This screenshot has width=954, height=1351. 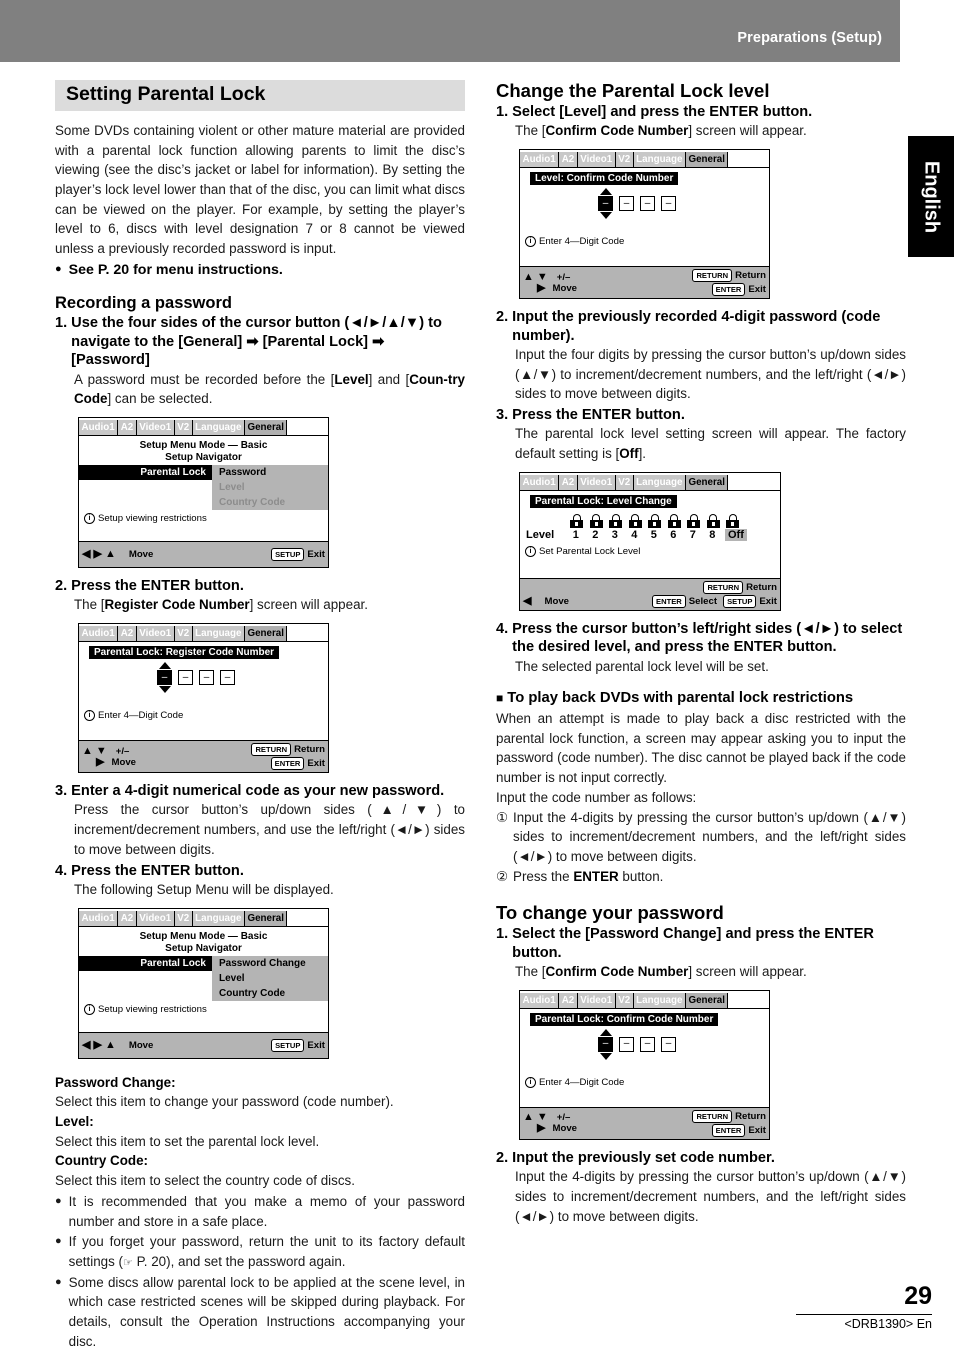 What do you see at coordinates (713, 535) in the screenshot?
I see `level-option-8: 8` at bounding box center [713, 535].